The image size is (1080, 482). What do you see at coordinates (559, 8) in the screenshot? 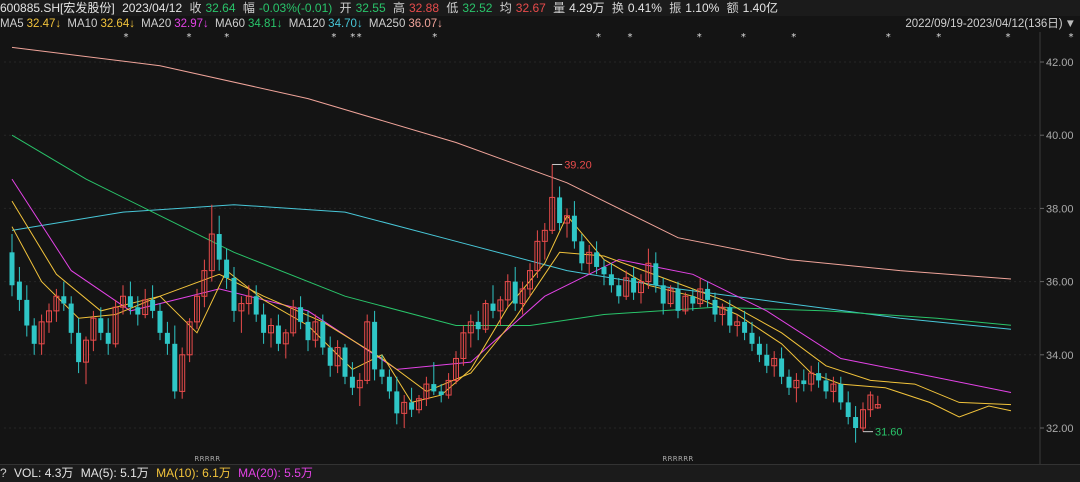
I see `vol-label: 量` at bounding box center [559, 8].